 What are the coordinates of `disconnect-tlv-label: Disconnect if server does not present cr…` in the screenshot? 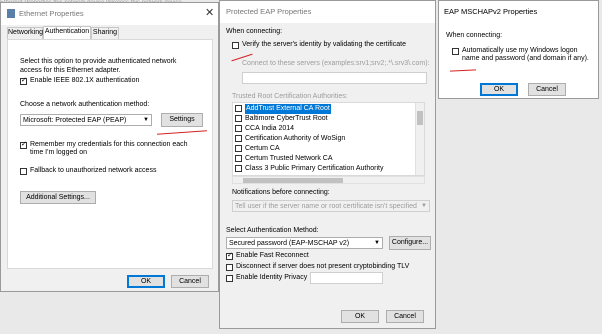 It's located at (323, 266).